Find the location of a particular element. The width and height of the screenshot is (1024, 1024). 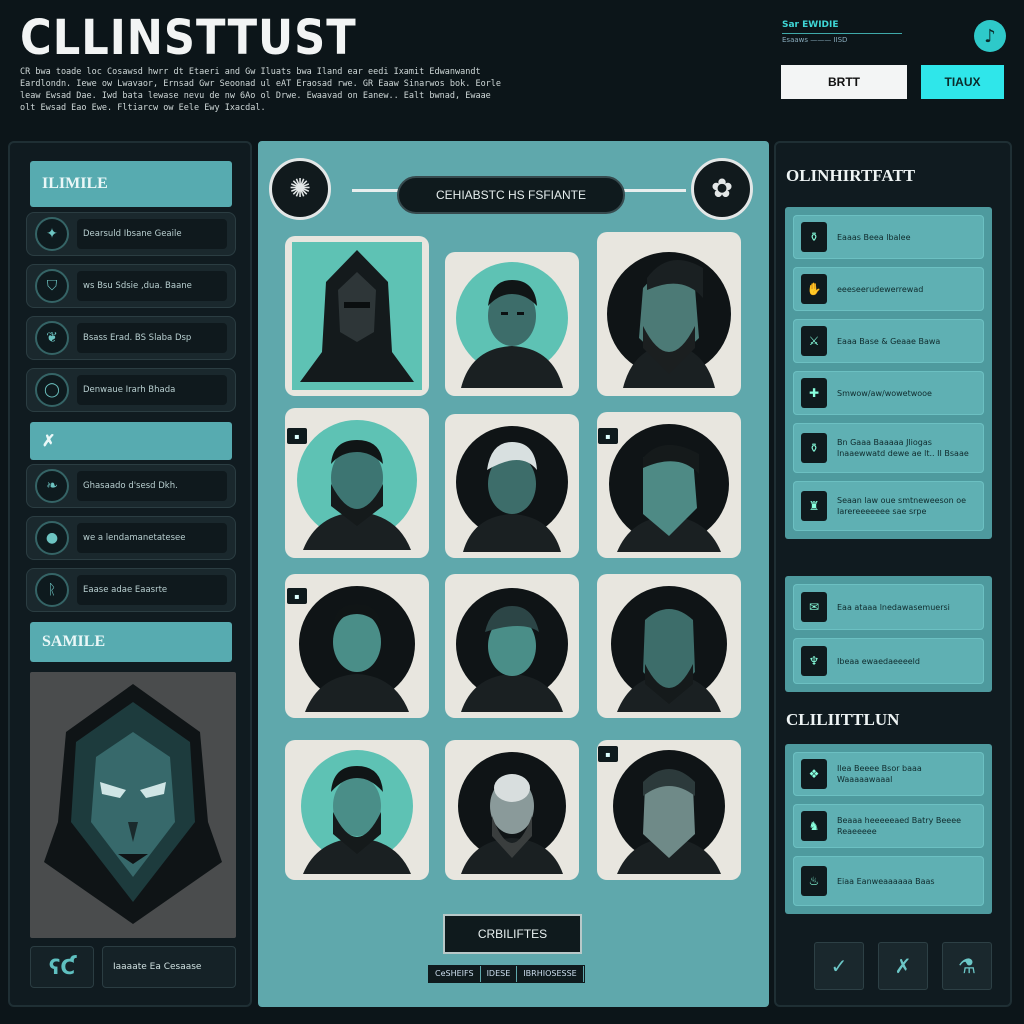

list-item-label: Beaaa heeeeeaed Batry Beeee Reaeeeee is located at coordinates (899, 826).